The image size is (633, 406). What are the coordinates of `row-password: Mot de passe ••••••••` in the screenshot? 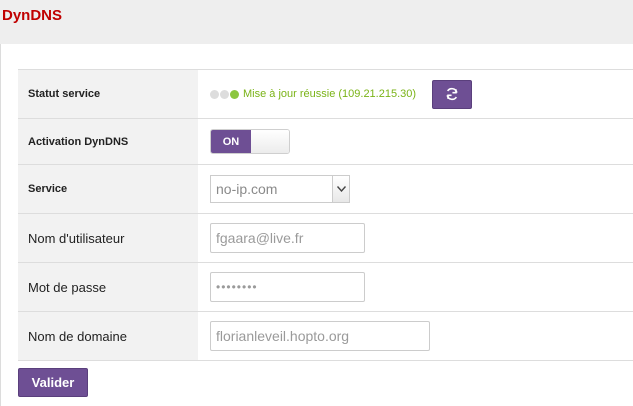 It's located at (325, 287).